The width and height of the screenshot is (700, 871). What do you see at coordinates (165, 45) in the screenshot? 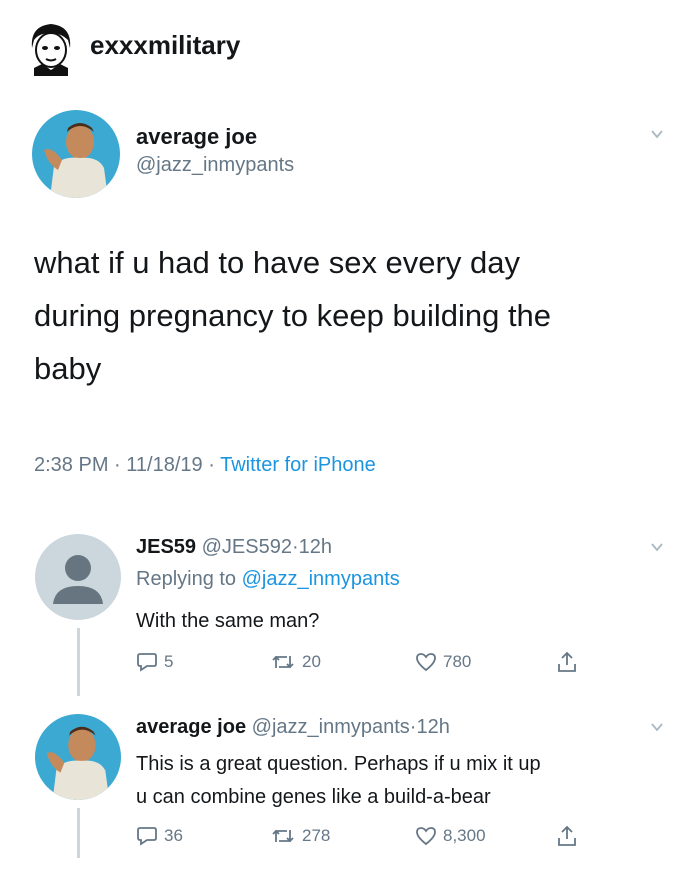
I see `poster-username: exxxmilitary` at bounding box center [165, 45].